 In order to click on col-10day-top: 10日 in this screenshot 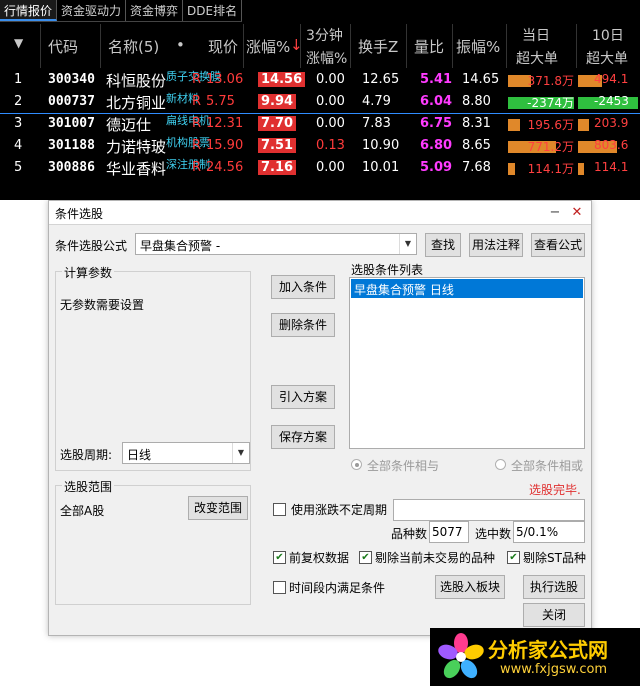, I will do `click(608, 35)`.